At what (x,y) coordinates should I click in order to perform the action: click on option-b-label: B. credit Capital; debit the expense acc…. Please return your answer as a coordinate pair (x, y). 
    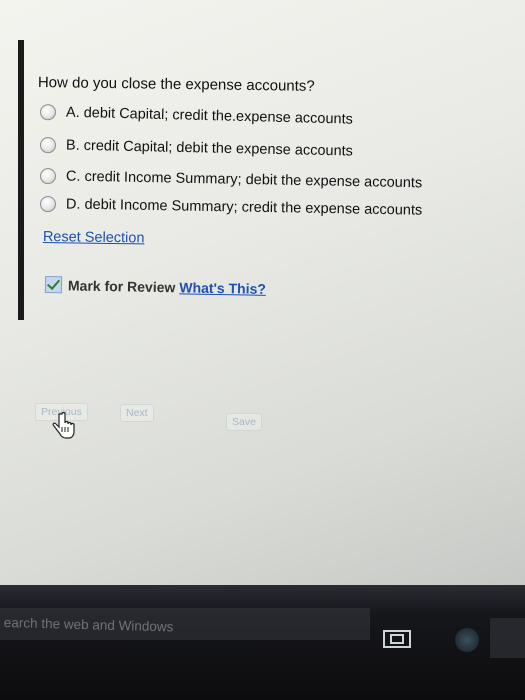
    Looking at the image, I should click on (209, 148).